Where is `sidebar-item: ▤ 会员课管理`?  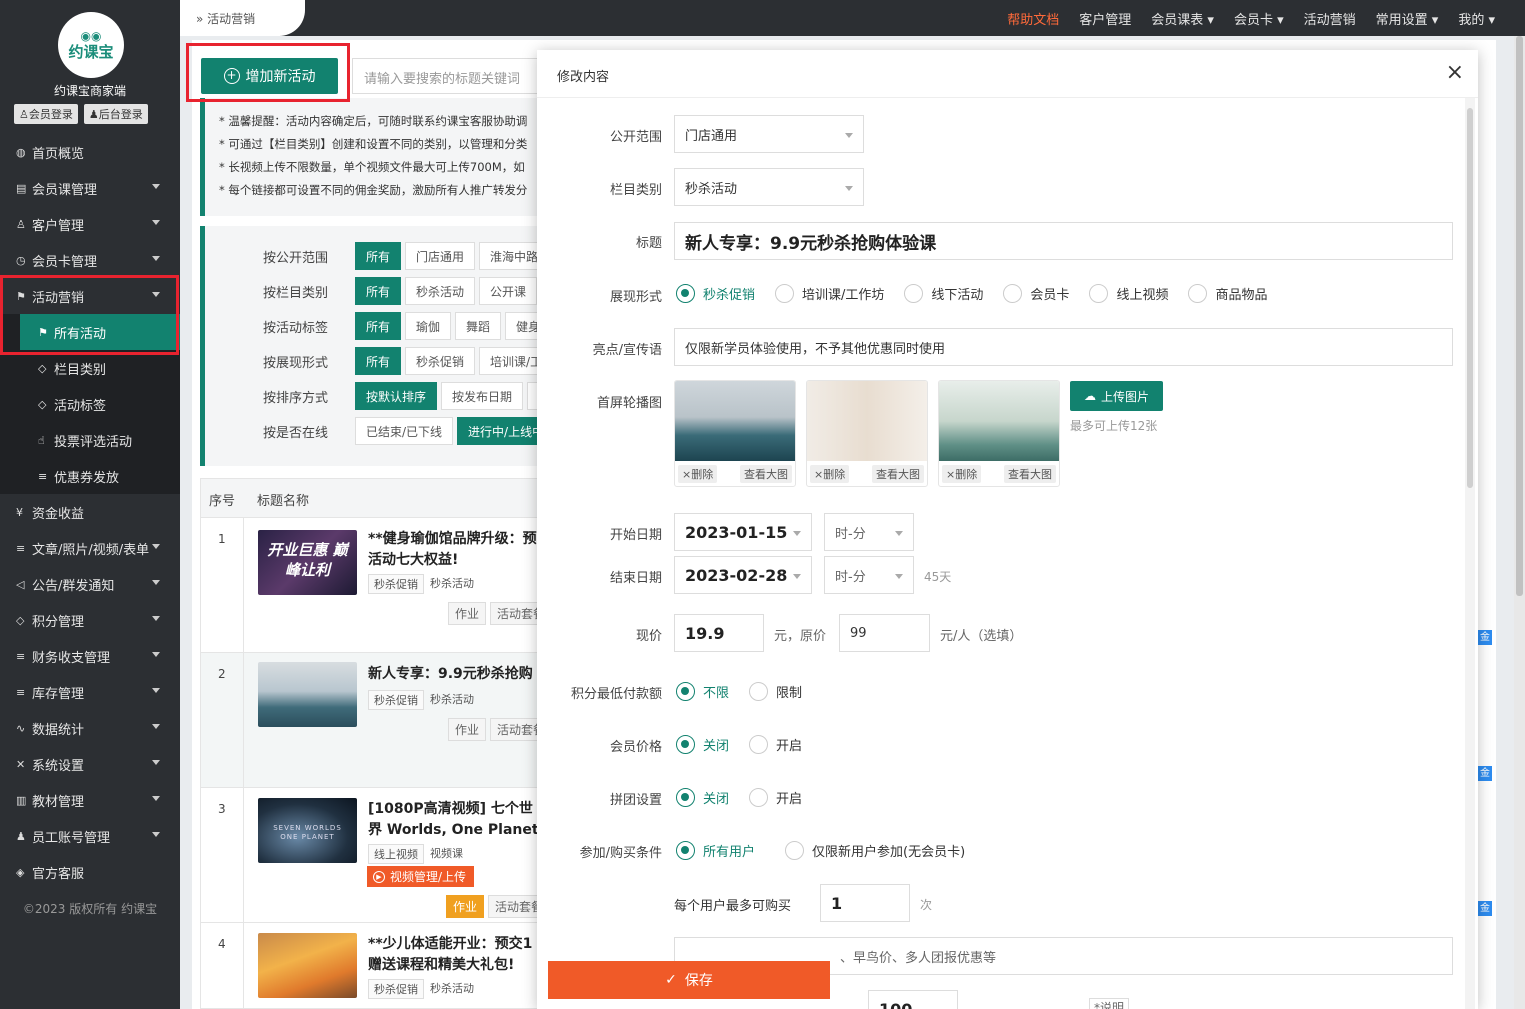 sidebar-item: ▤ 会员课管理 is located at coordinates (90, 188).